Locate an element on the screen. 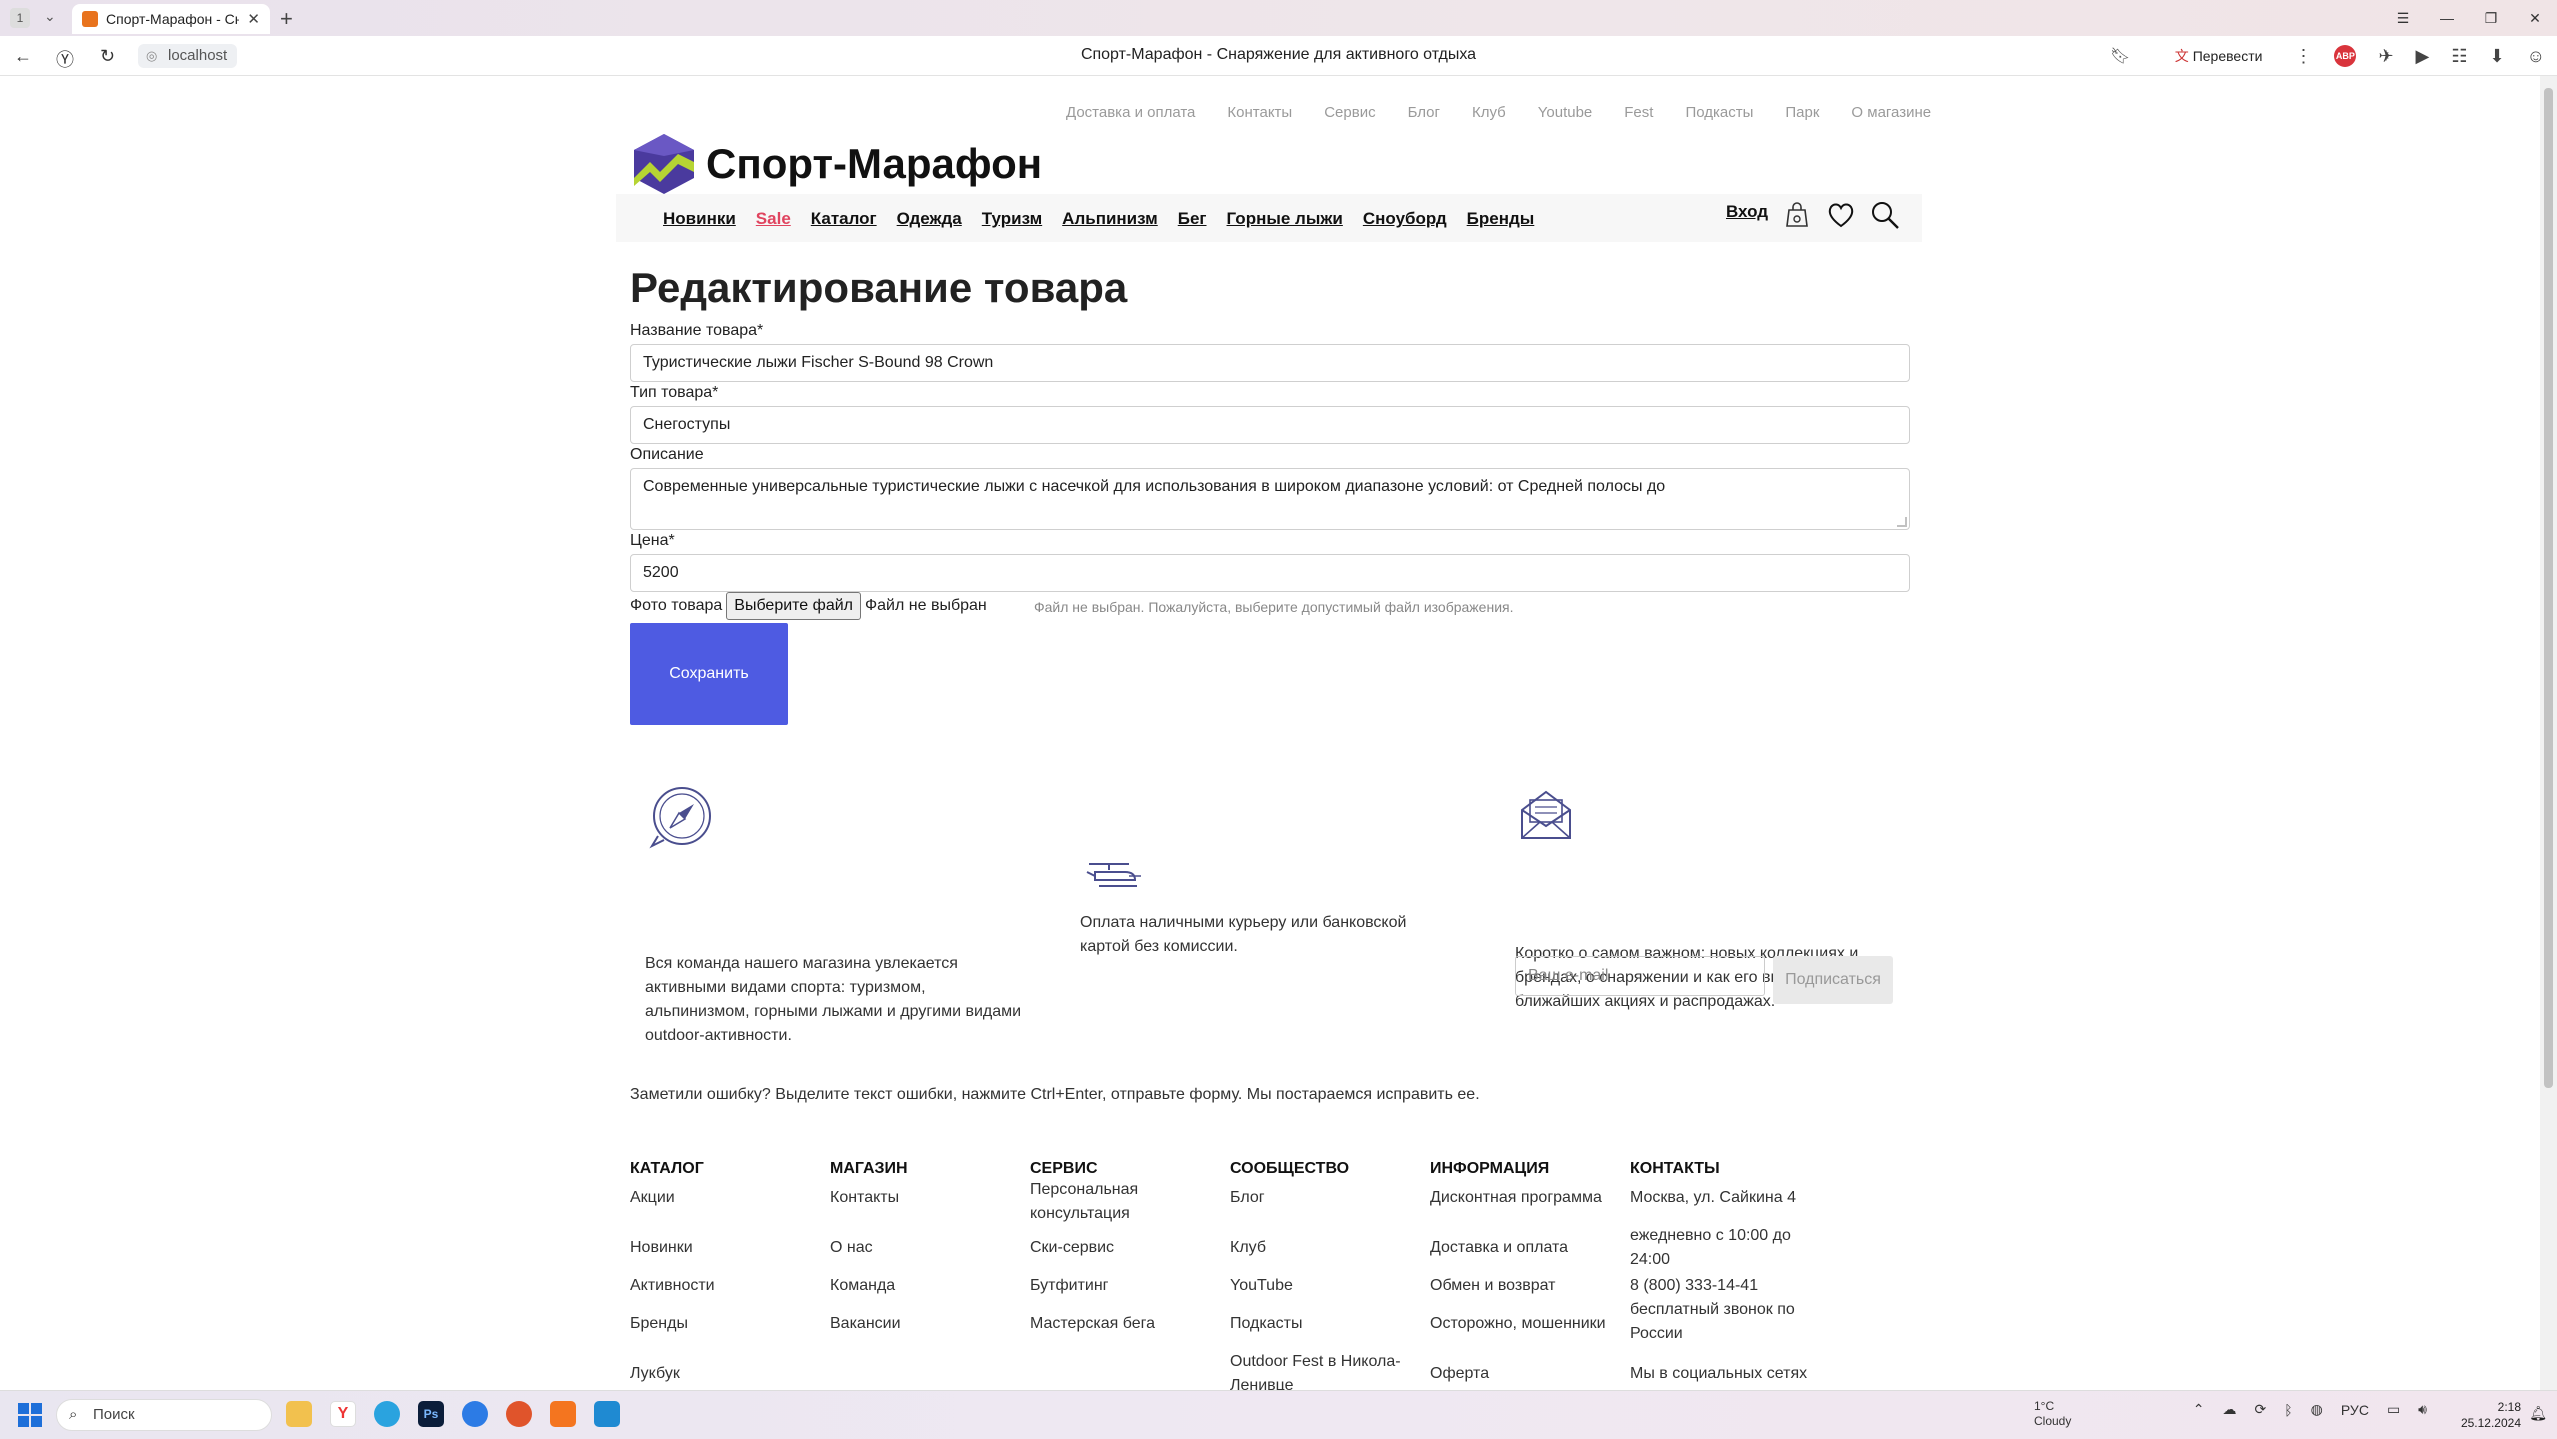 The image size is (2557, 1439). footer-link: Подкасты is located at coordinates (1266, 1324).